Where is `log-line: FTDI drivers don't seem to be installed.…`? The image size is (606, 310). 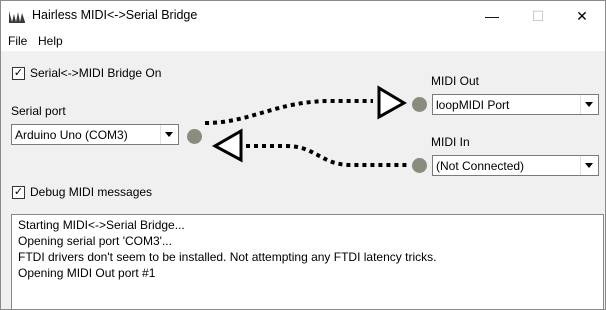
log-line: FTDI drivers don't seem to be installed.… is located at coordinates (227, 257).